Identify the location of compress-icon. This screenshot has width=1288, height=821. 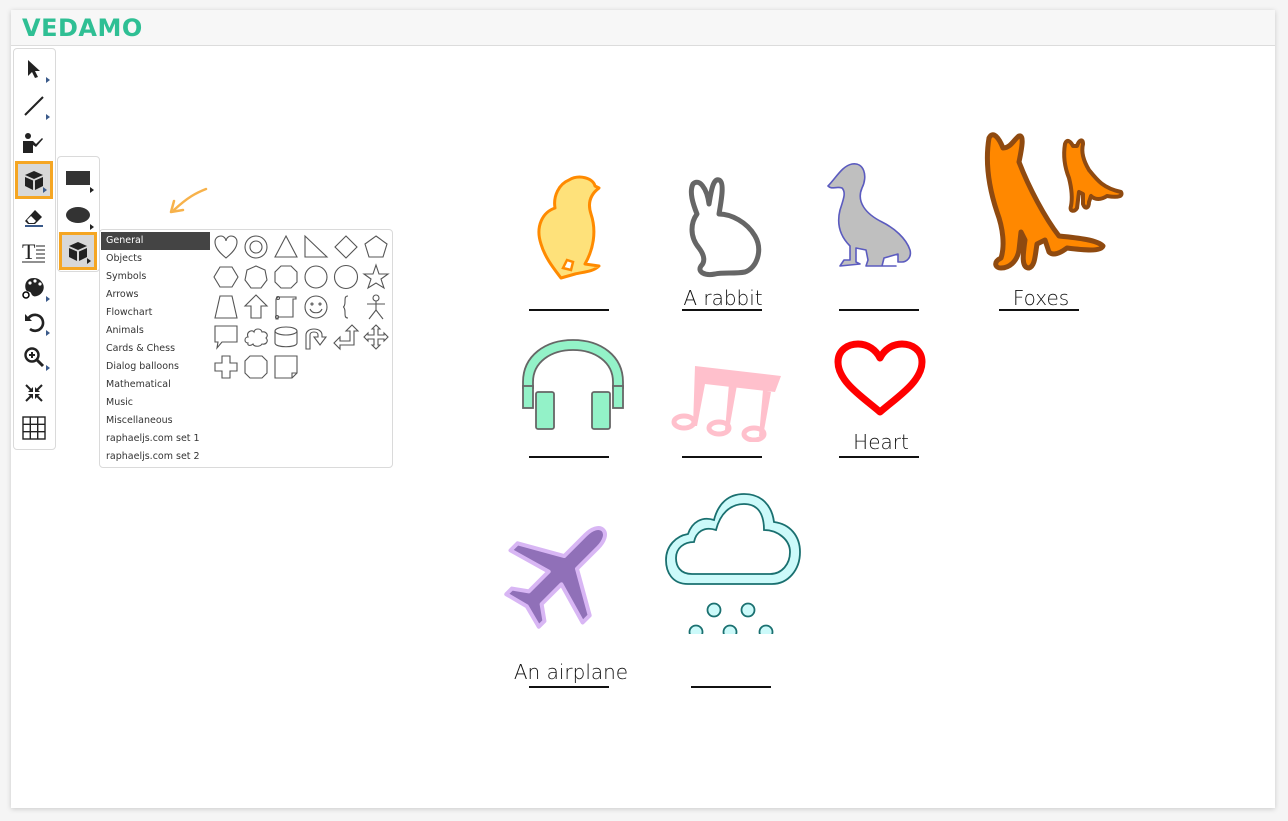
(34, 393).